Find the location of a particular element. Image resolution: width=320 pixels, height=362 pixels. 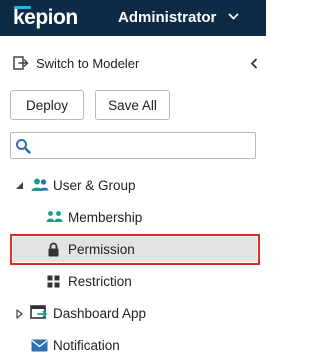

tree-item-membership: Membership is located at coordinates (94, 217).